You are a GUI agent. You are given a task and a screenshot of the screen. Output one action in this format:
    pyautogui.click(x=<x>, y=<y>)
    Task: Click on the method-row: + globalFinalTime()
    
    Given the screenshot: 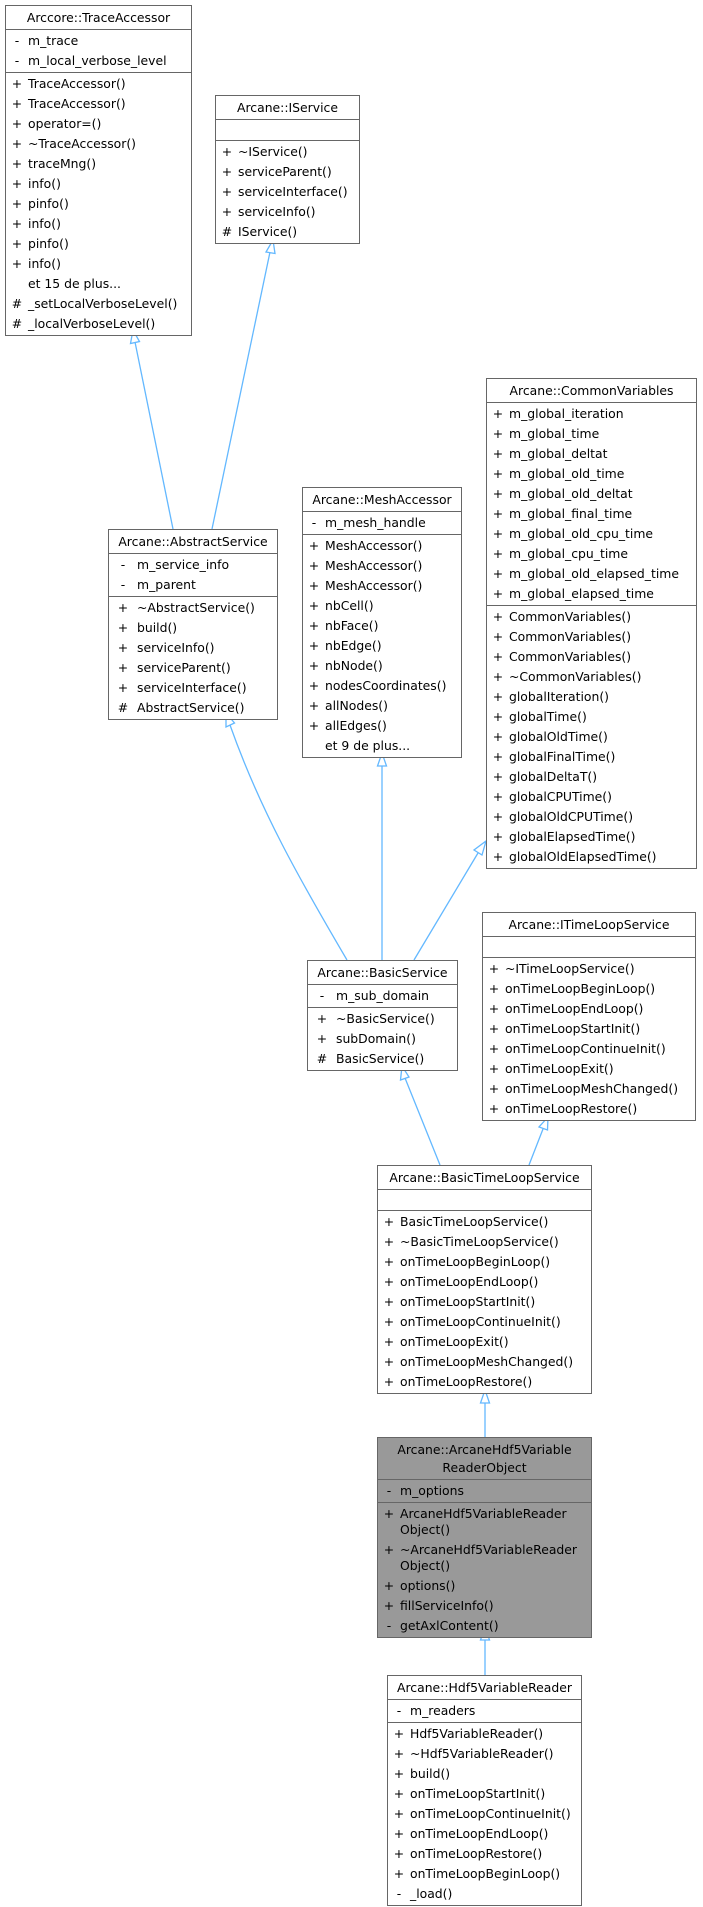 What is the action you would take?
    pyautogui.click(x=591, y=757)
    